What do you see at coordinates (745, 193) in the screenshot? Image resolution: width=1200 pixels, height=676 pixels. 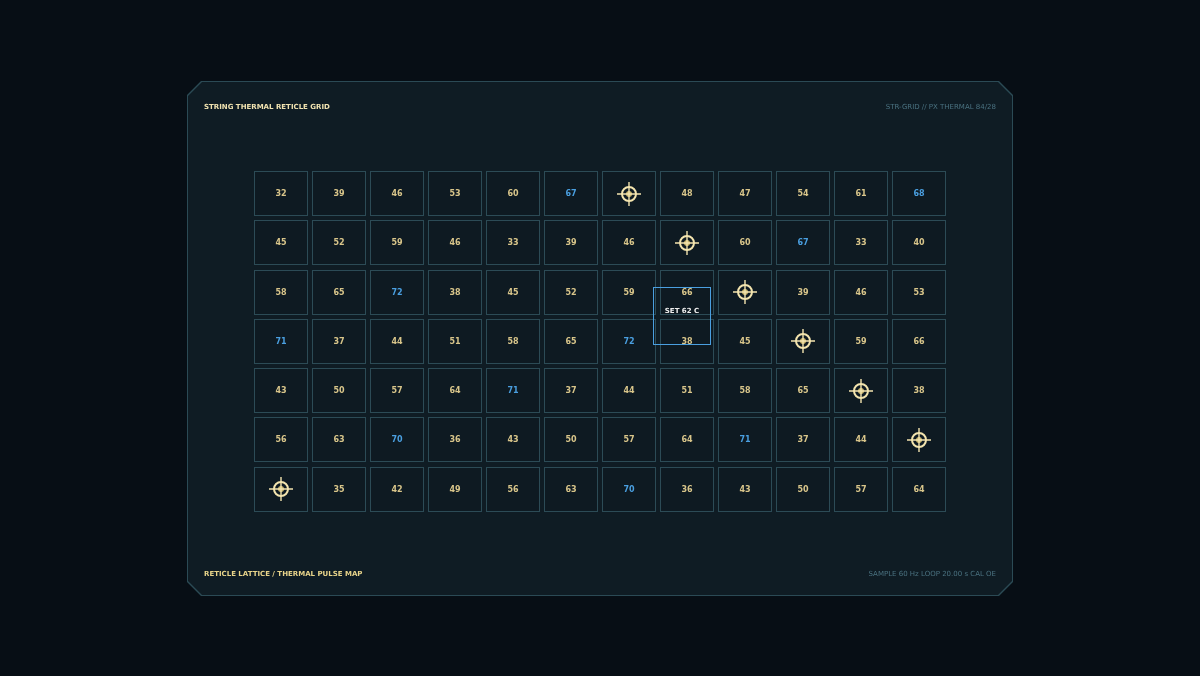 I see `cell-value: 47` at bounding box center [745, 193].